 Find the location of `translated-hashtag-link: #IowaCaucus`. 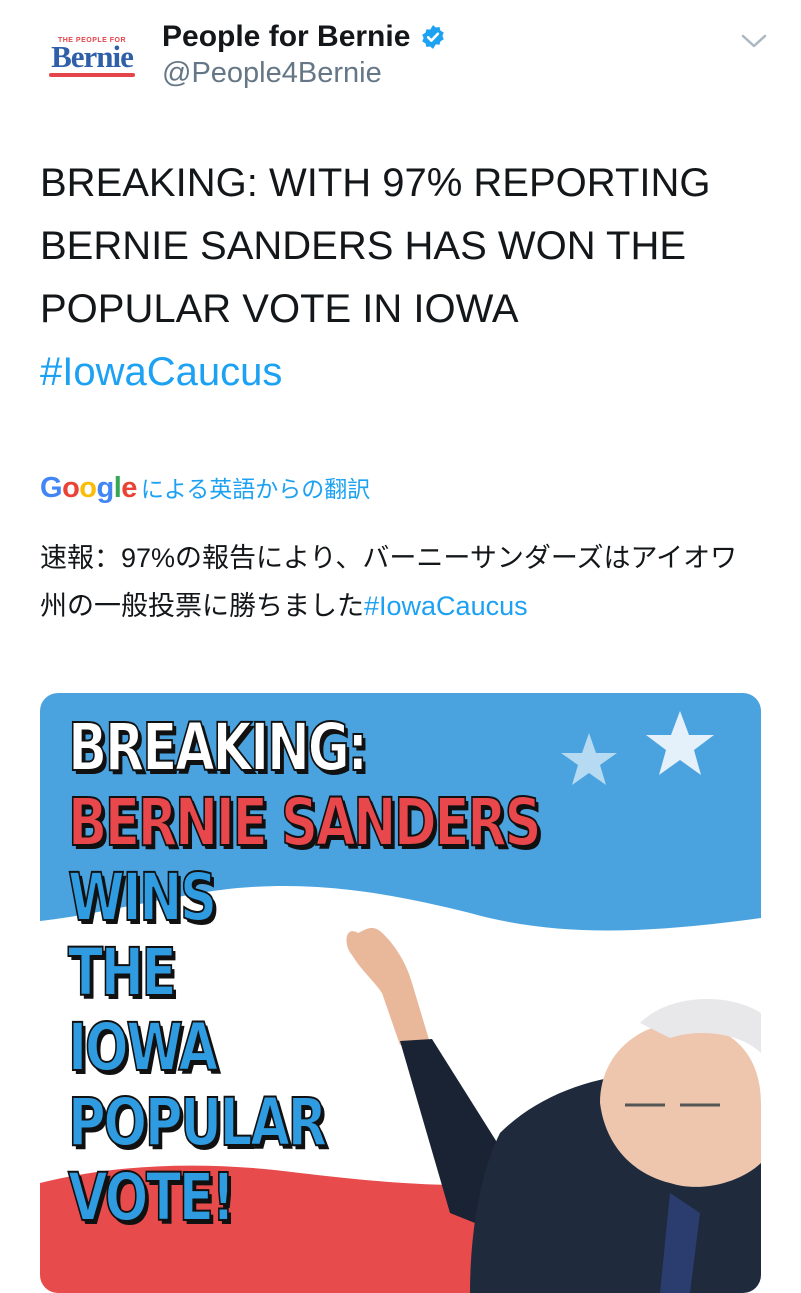

translated-hashtag-link: #IowaCaucus is located at coordinates (446, 606).